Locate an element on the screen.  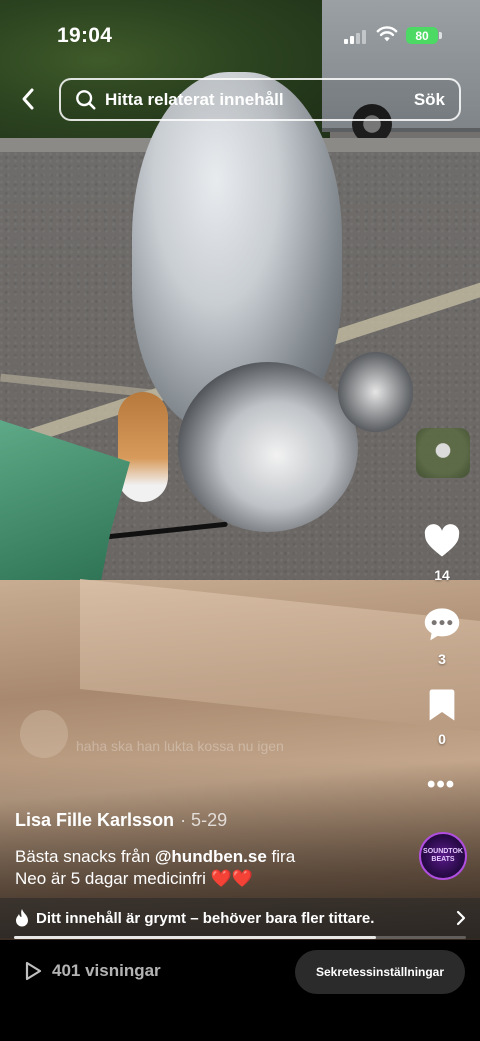
bottom-bar: 401 visningar Sekretessinställningar is located at coordinates (240, 990).